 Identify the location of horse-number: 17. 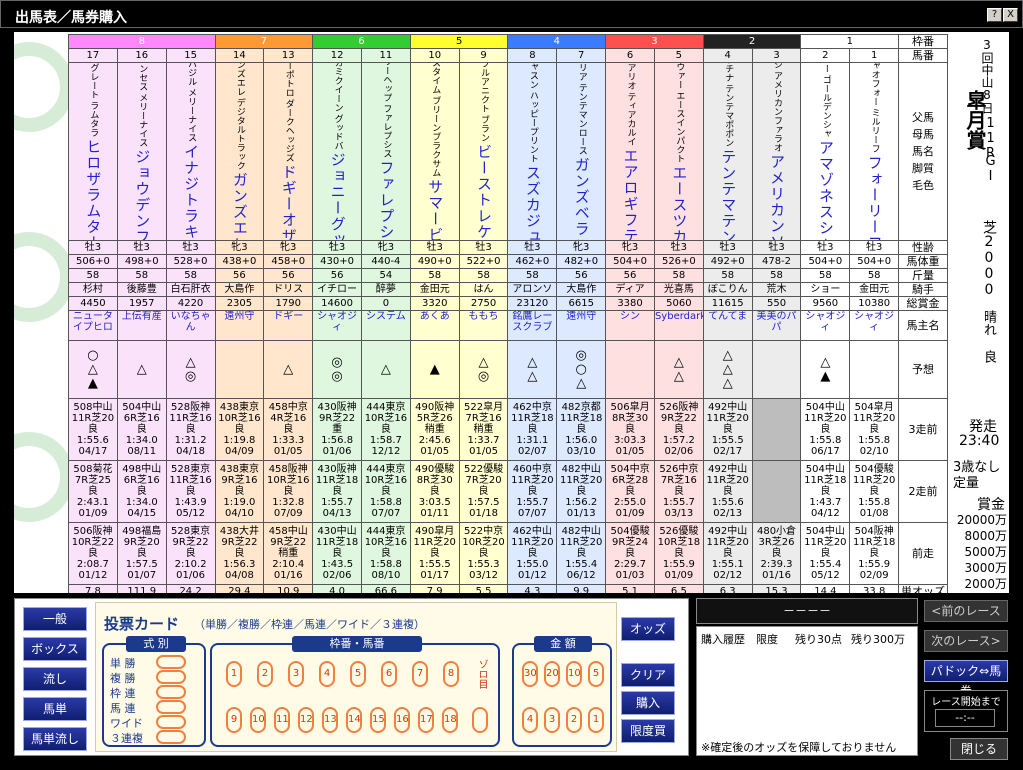
(93, 55).